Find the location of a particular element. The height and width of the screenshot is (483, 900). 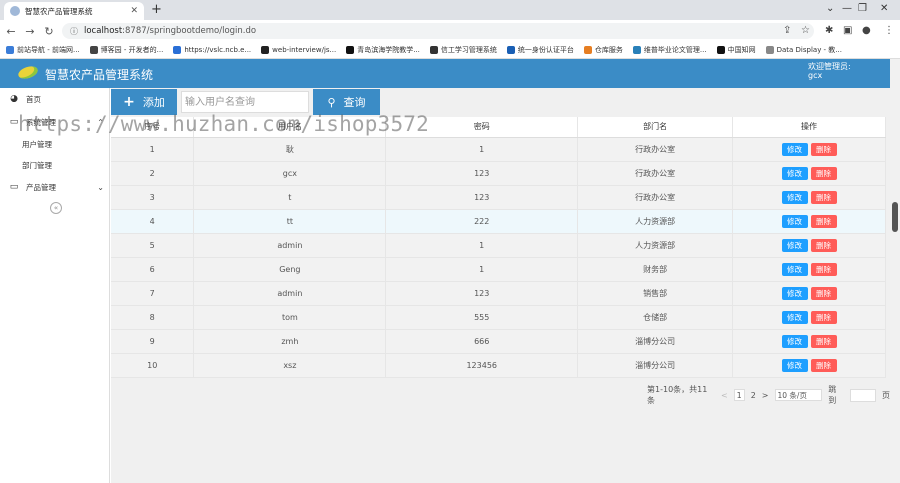

cell-username: admin is located at coordinates (290, 293).